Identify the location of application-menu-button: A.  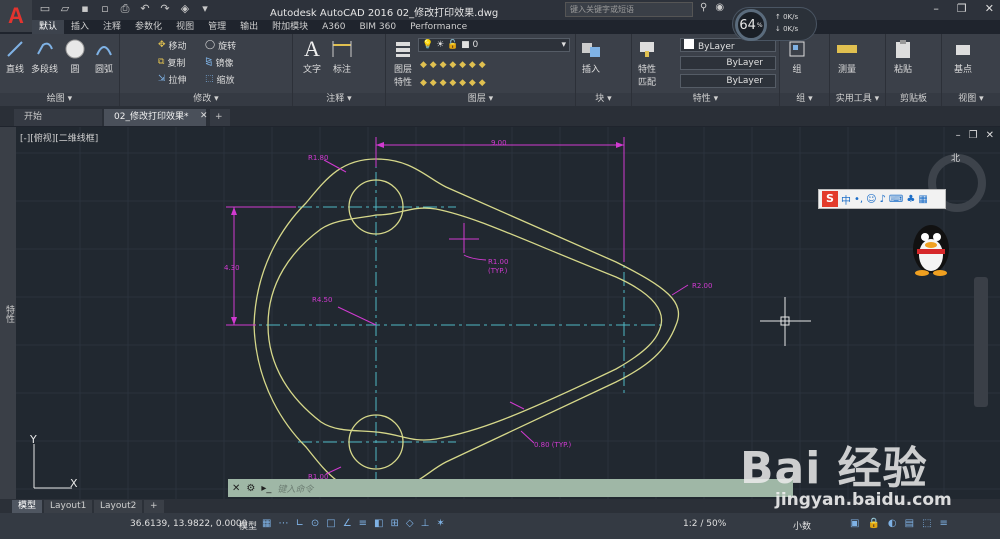
(16, 16).